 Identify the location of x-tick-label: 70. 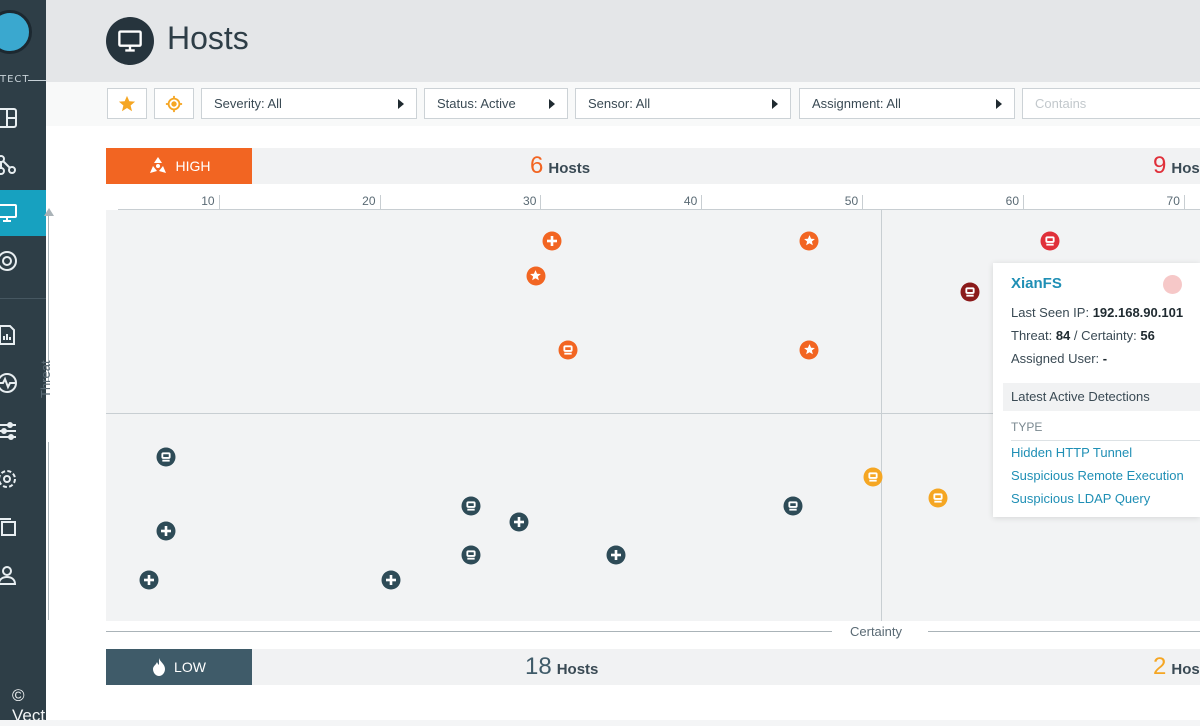
(1173, 201).